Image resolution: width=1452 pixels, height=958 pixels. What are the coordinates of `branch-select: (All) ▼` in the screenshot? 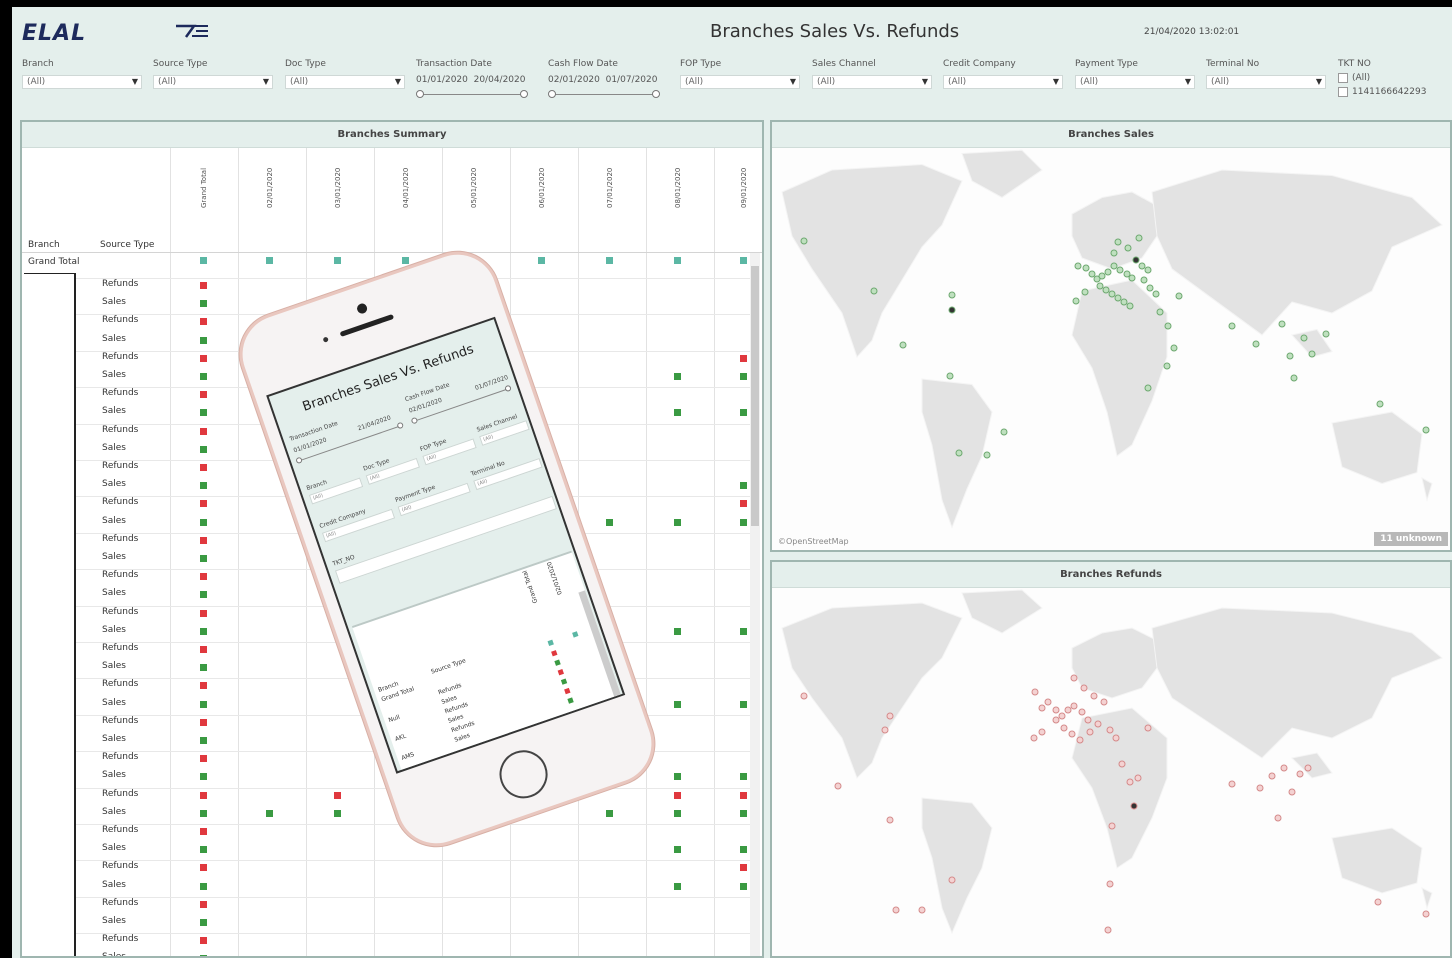 It's located at (82, 82).